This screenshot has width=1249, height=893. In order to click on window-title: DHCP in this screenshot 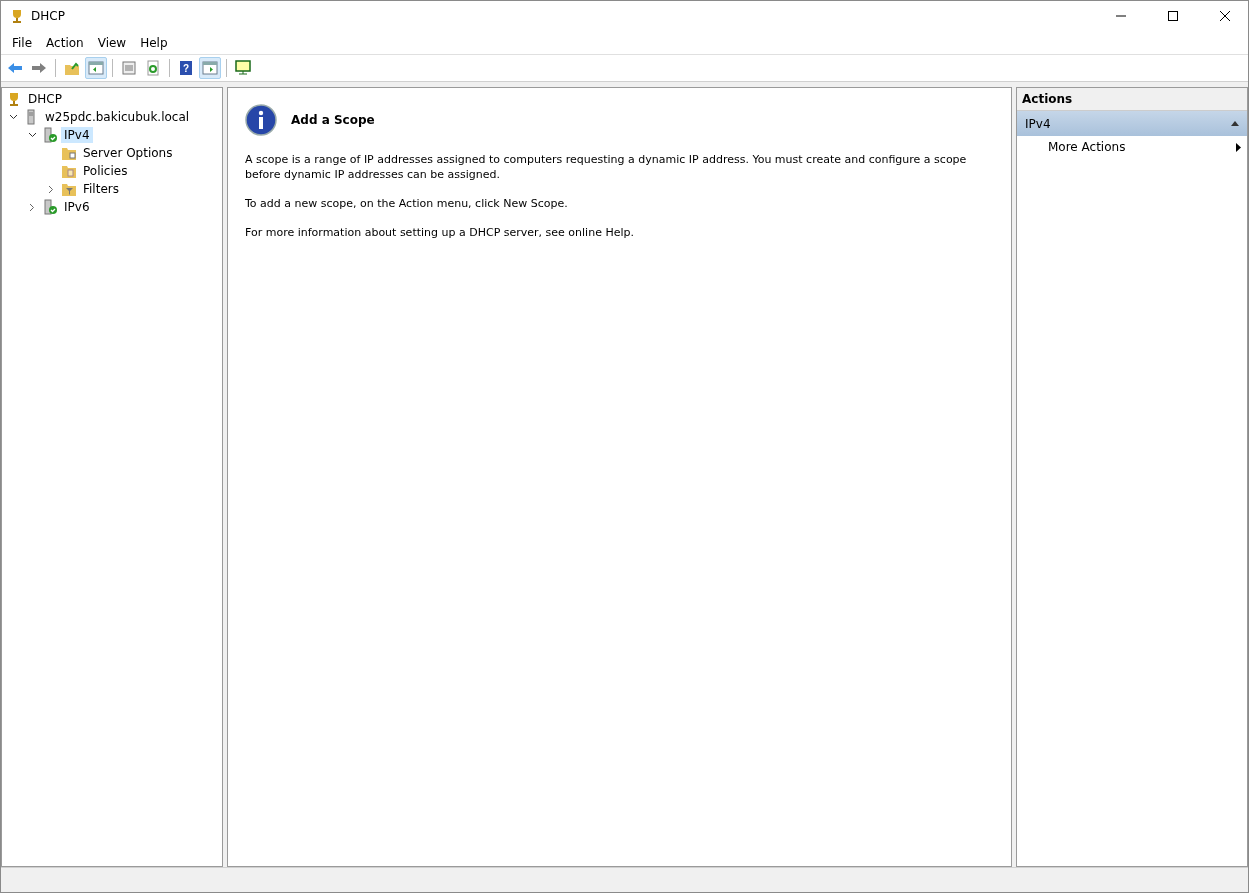, I will do `click(48, 16)`.